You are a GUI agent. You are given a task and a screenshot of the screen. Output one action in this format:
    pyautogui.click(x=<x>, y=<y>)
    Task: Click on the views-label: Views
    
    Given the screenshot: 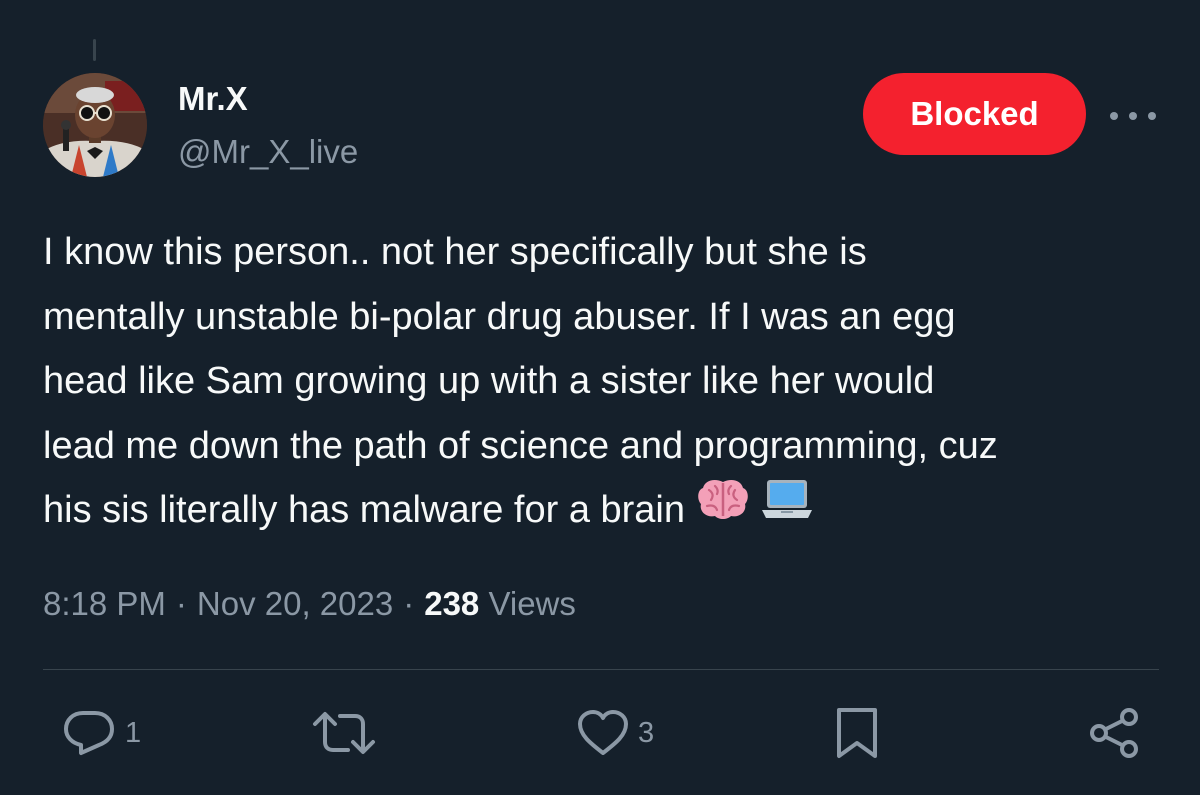 What is the action you would take?
    pyautogui.click(x=531, y=603)
    